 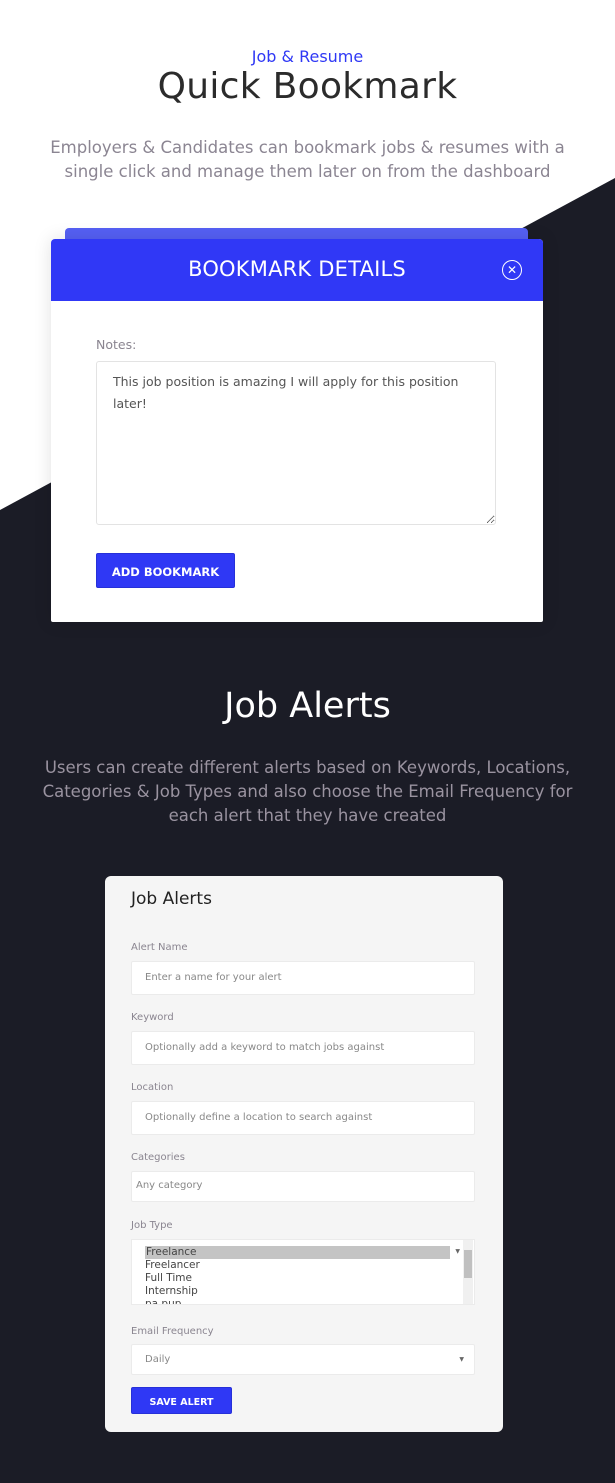 I want to click on email-frequency-label: Email Frequency, so click(x=172, y=1331).